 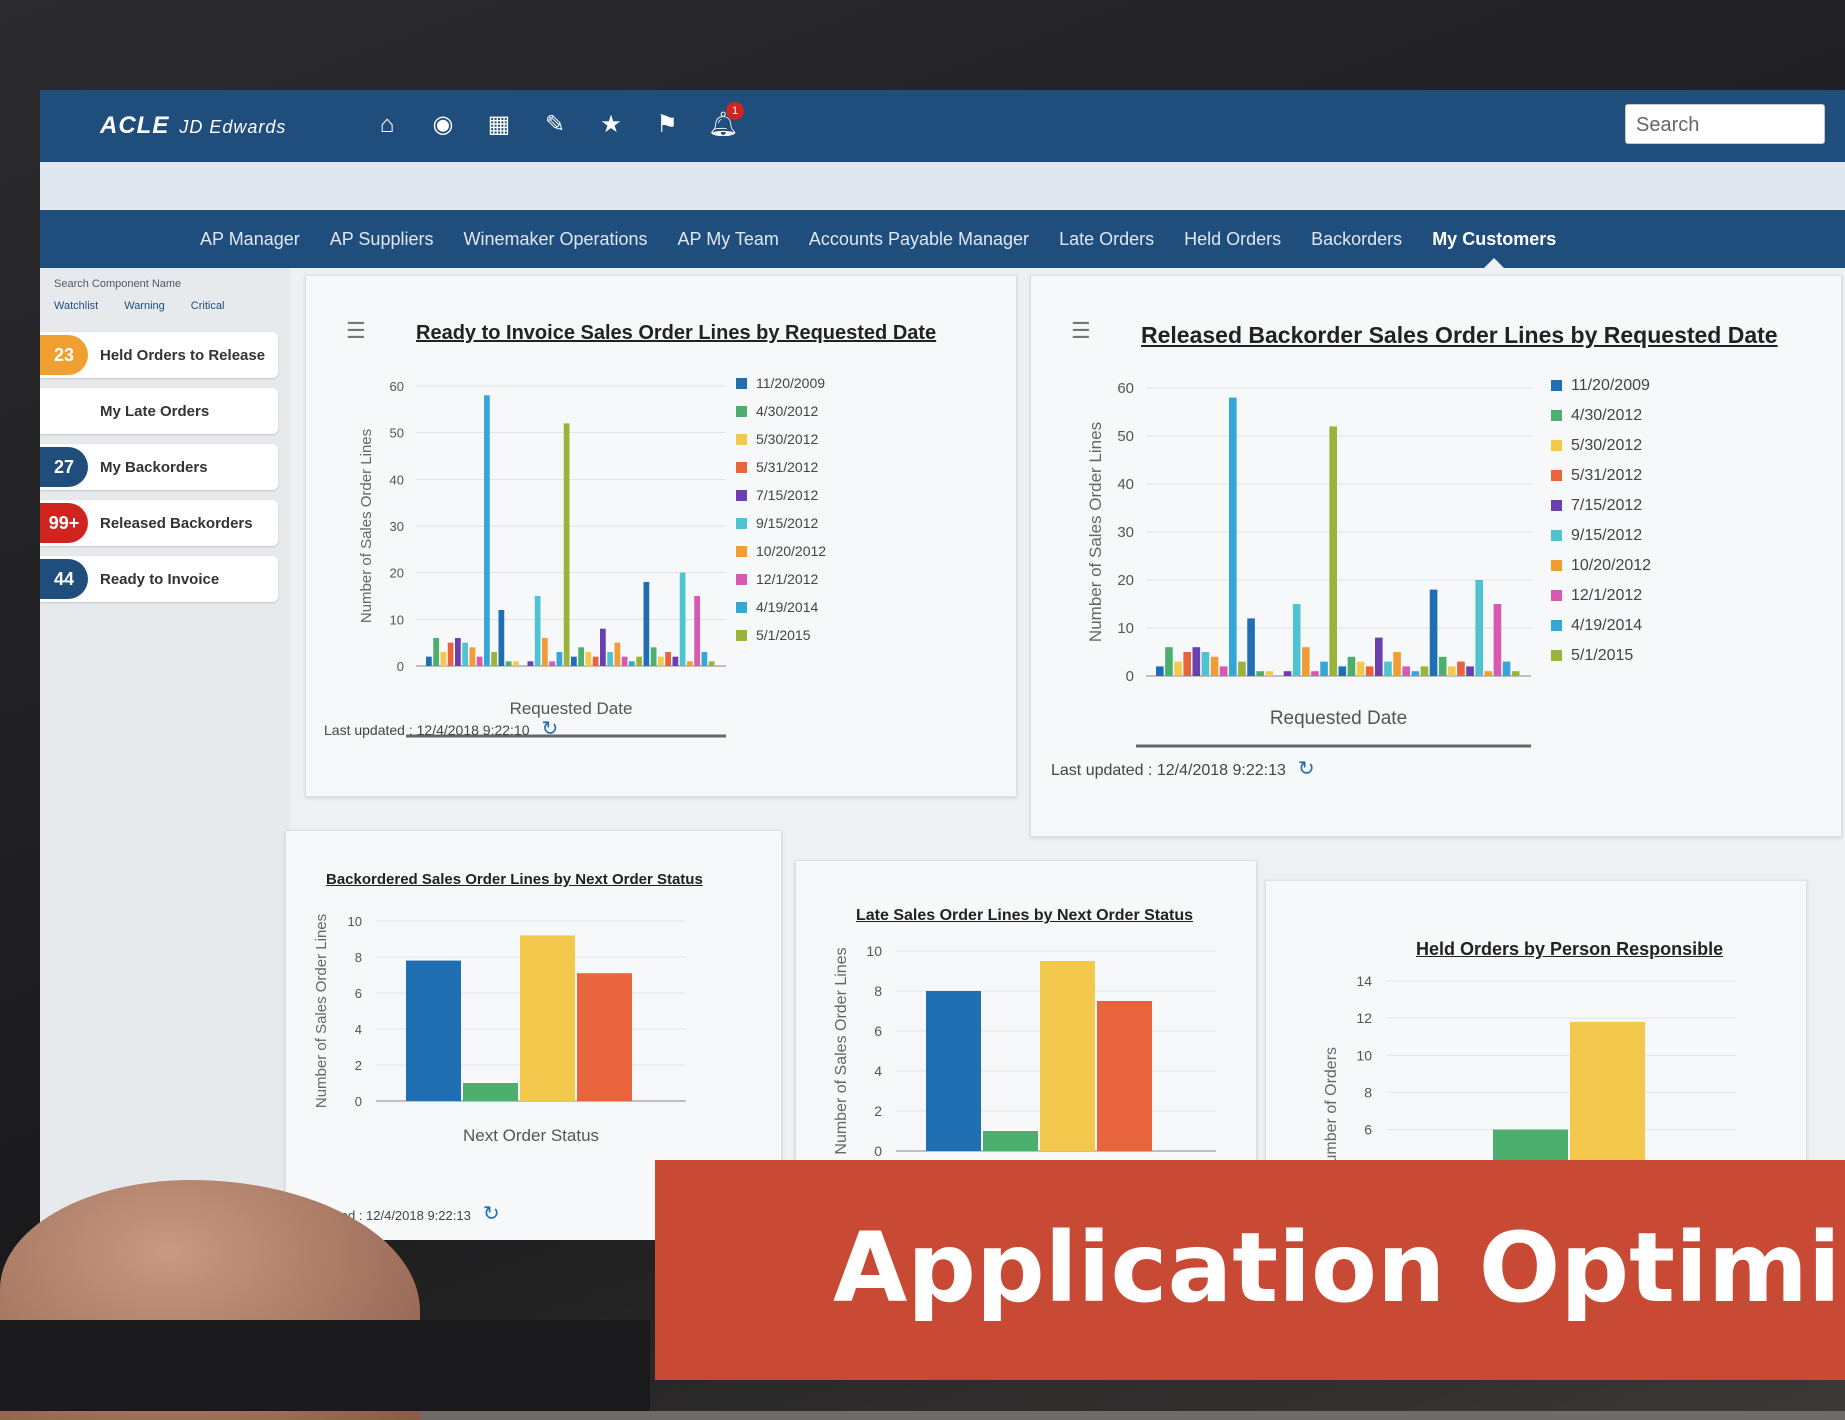 I want to click on y-axis-label: Number of Sales Order Lines, so click(x=841, y=1050).